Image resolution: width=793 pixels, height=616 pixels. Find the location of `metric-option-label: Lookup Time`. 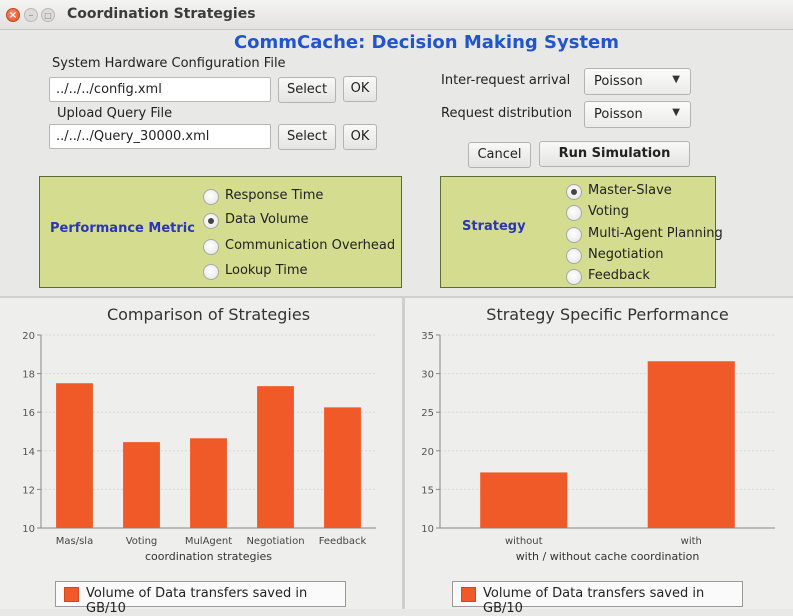

metric-option-label: Lookup Time is located at coordinates (266, 270).